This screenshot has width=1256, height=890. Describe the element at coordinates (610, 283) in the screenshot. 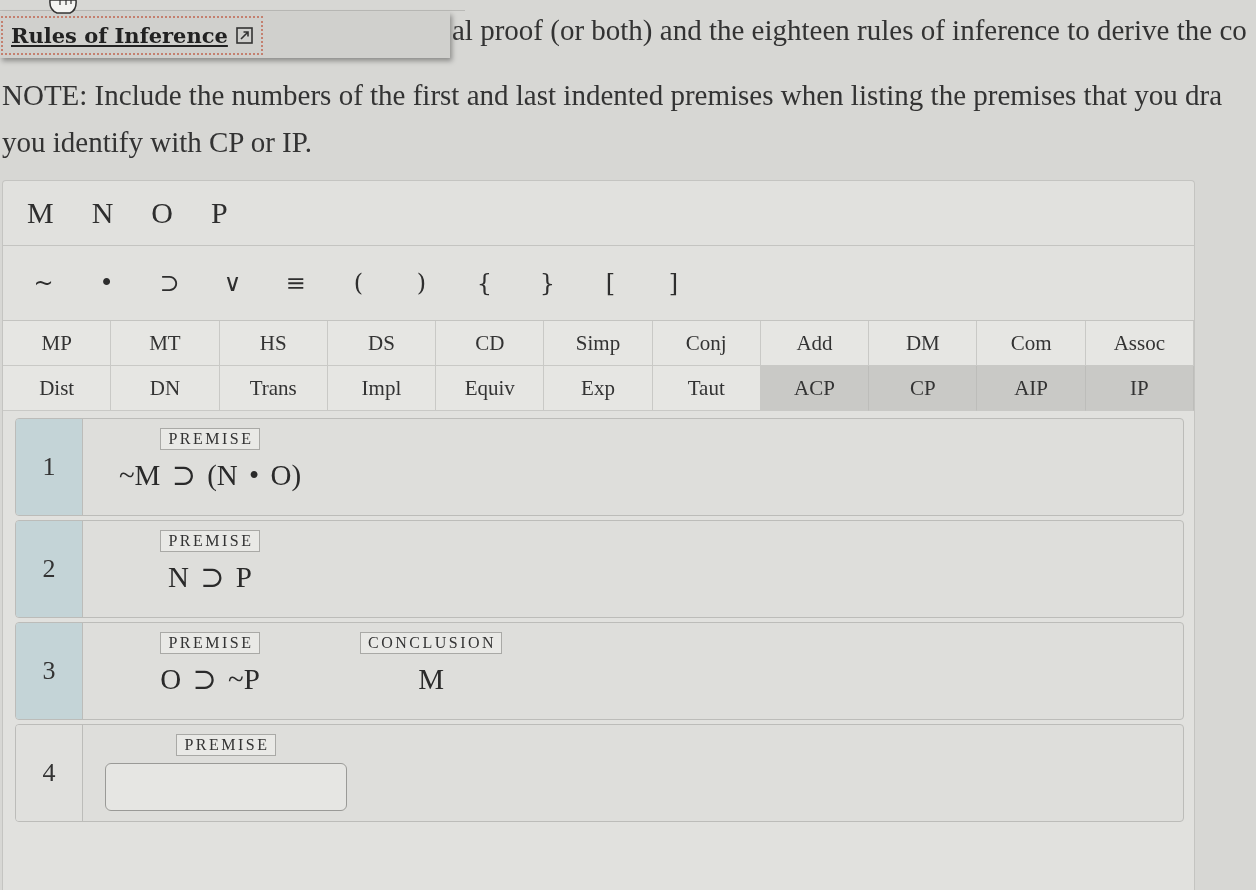

I see `operator-button: [` at that location.